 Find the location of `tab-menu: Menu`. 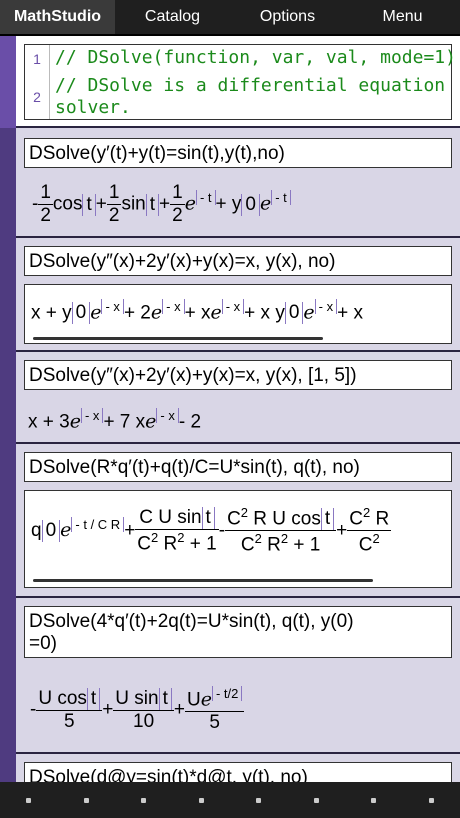

tab-menu: Menu is located at coordinates (402, 17).